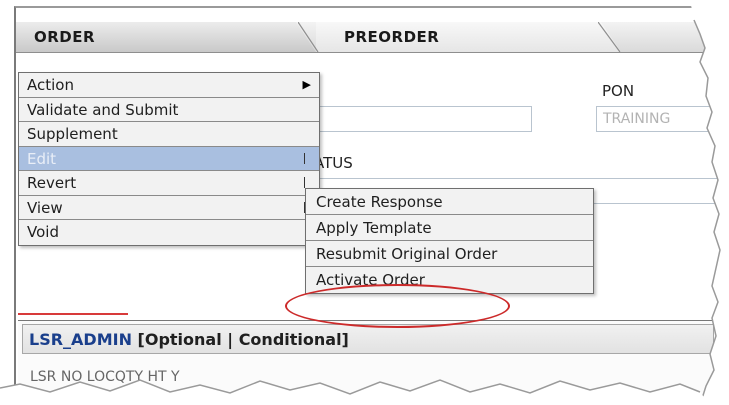 The width and height of the screenshot is (729, 405). I want to click on menu-item-label: Action, so click(50, 85).